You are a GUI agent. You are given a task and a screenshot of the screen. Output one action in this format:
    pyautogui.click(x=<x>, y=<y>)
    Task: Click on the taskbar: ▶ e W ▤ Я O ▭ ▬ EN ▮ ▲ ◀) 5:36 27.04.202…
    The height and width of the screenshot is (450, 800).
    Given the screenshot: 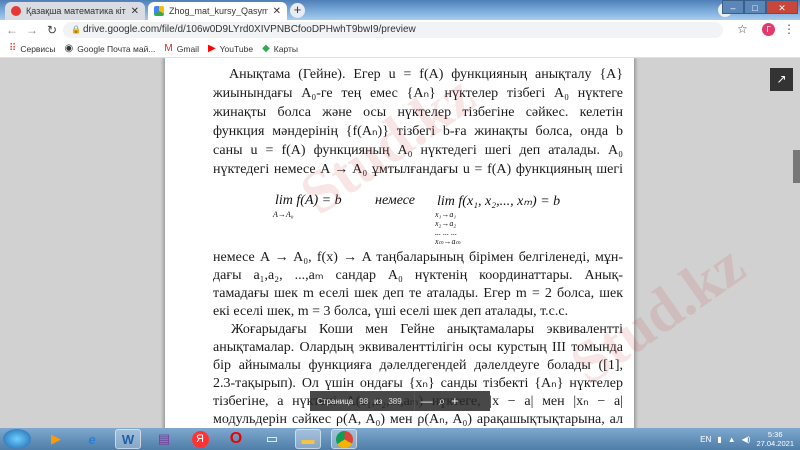 What is the action you would take?
    pyautogui.click(x=400, y=439)
    